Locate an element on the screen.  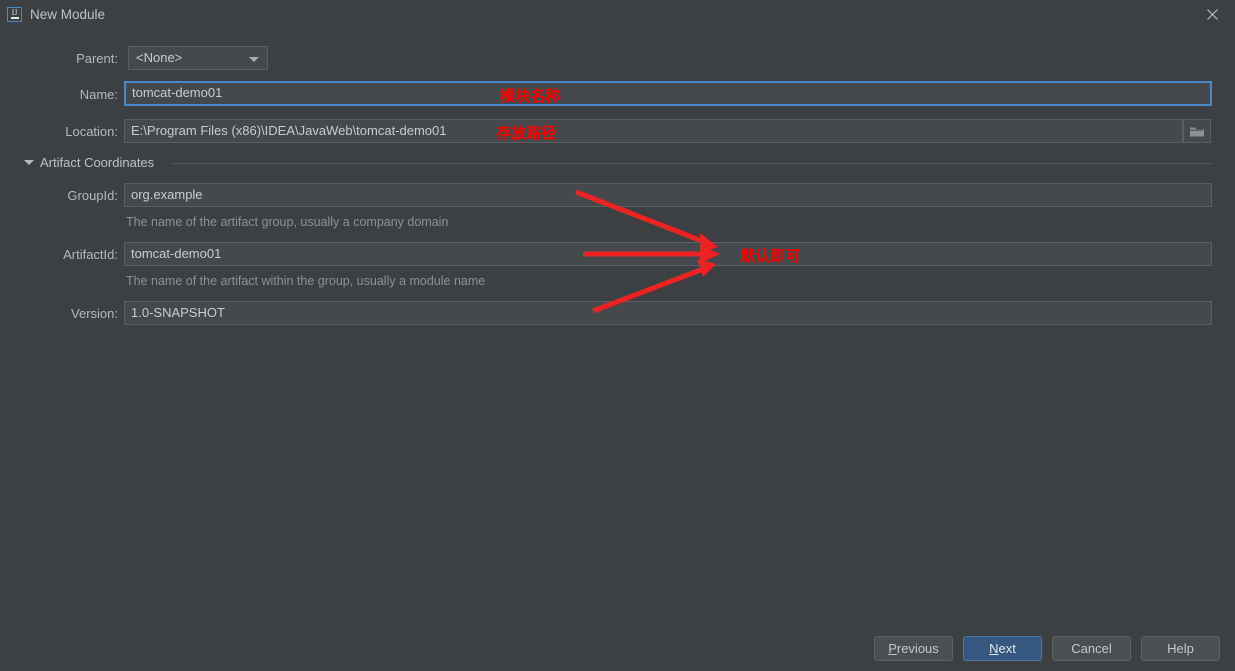
chevron-down-icon is located at coordinates (254, 59).